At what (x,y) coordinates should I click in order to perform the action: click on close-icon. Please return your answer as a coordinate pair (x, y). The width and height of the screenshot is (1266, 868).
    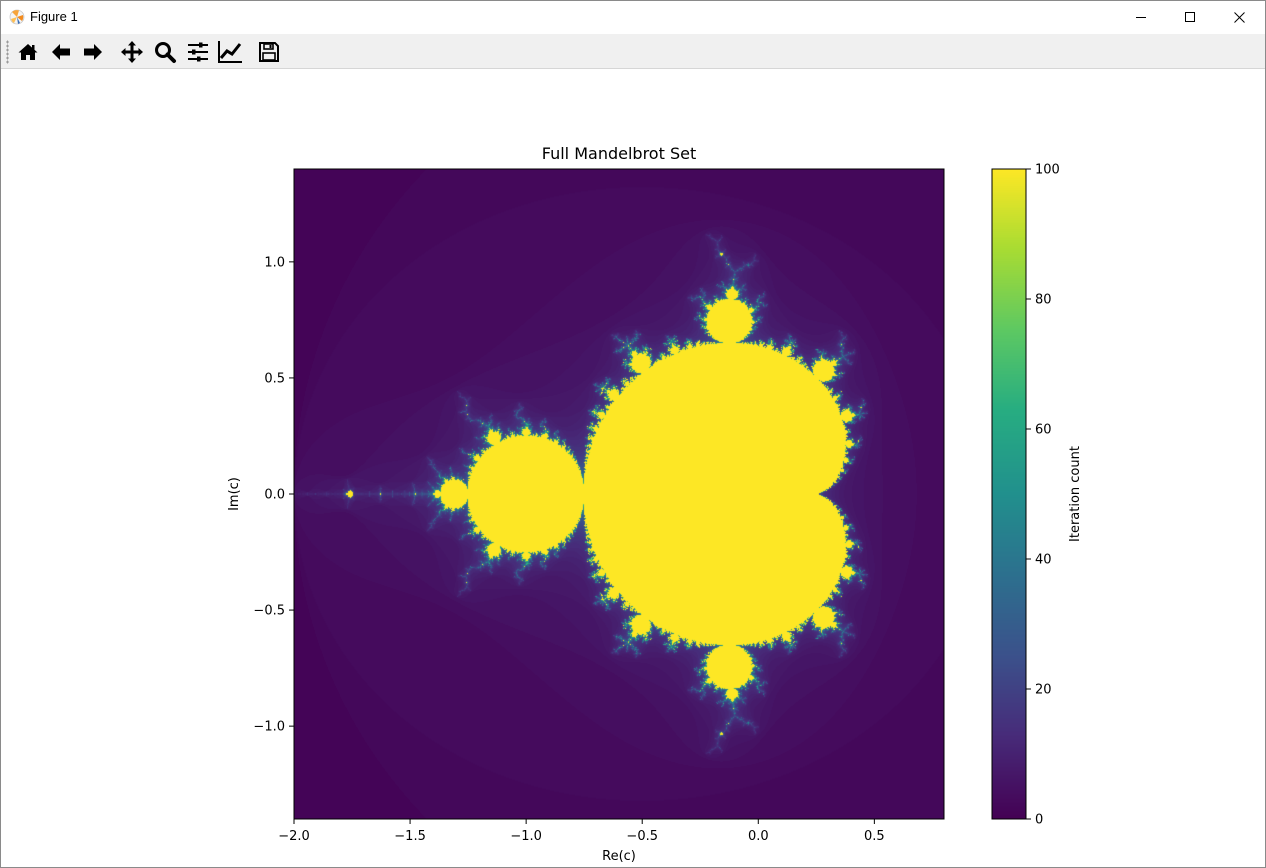
    Looking at the image, I should click on (1239, 17).